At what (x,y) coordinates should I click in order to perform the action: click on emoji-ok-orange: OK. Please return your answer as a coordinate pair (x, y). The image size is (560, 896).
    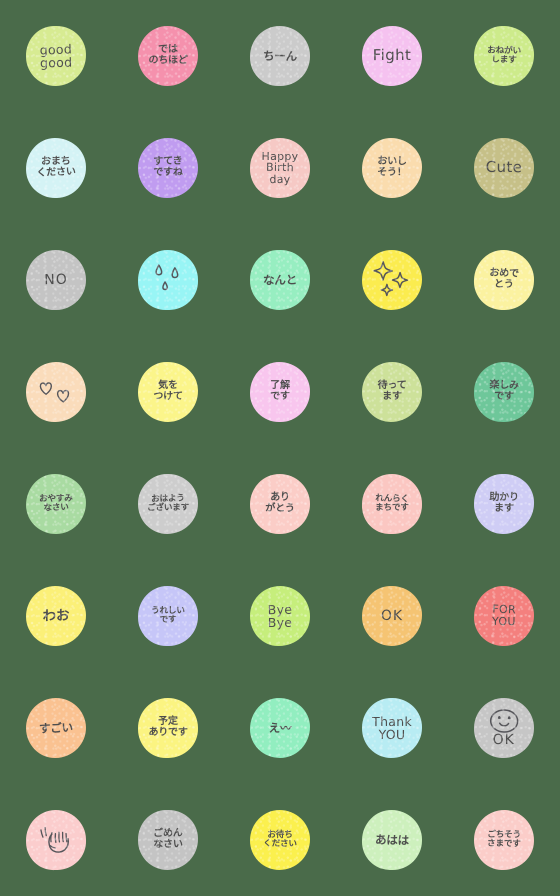
    Looking at the image, I should click on (392, 616).